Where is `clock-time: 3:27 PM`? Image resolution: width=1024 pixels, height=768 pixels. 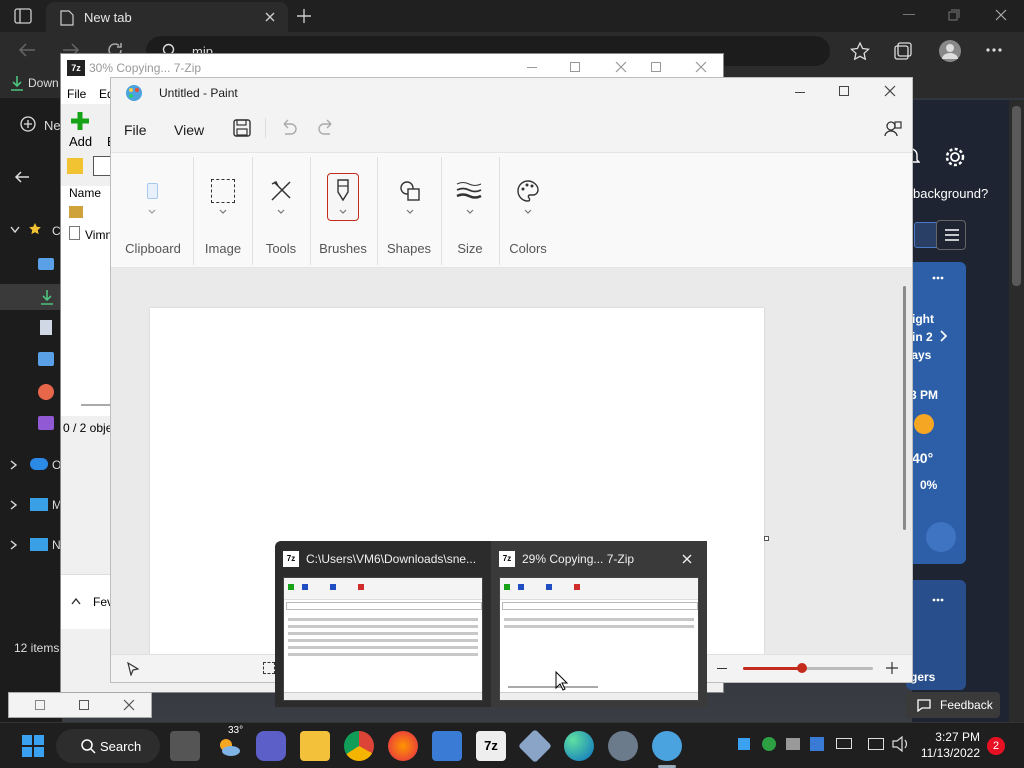 clock-time: 3:27 PM is located at coordinates (946, 737).